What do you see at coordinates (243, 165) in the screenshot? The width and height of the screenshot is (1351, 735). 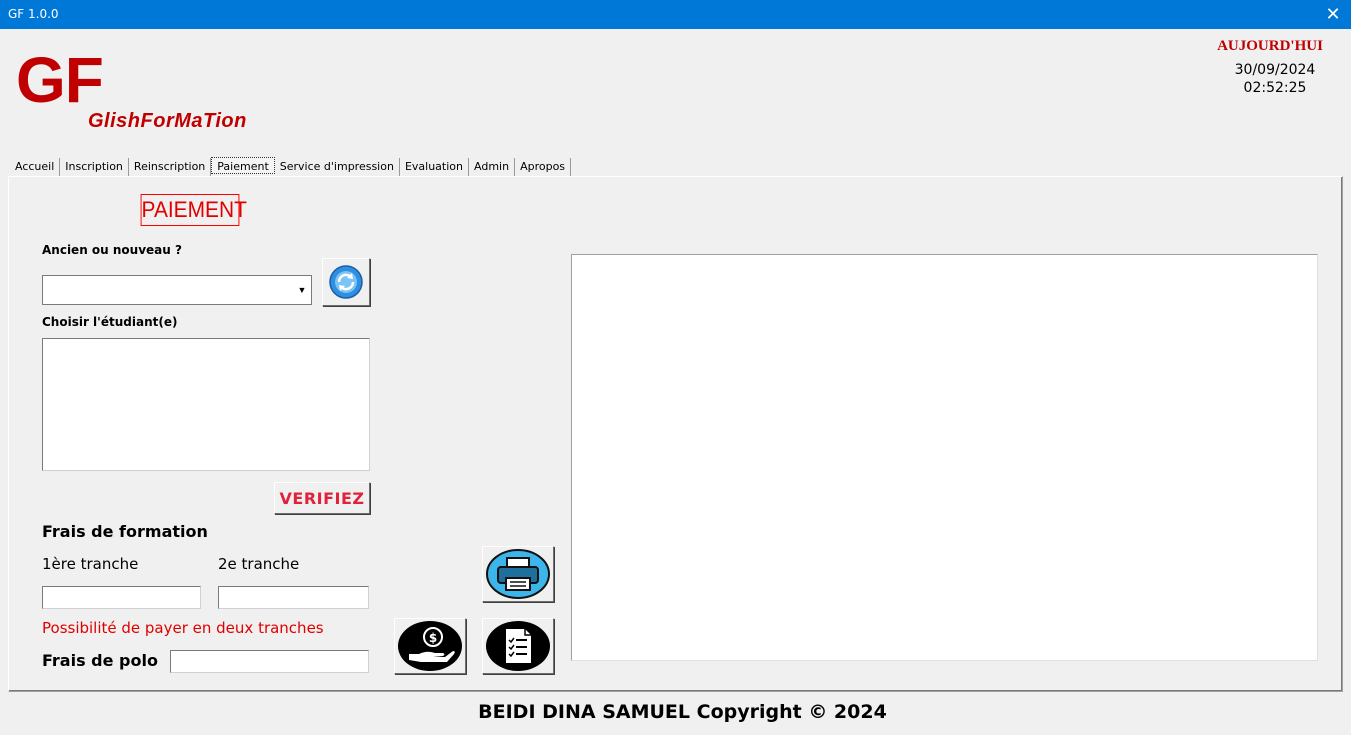 I see `tab-paiement: Paiement` at bounding box center [243, 165].